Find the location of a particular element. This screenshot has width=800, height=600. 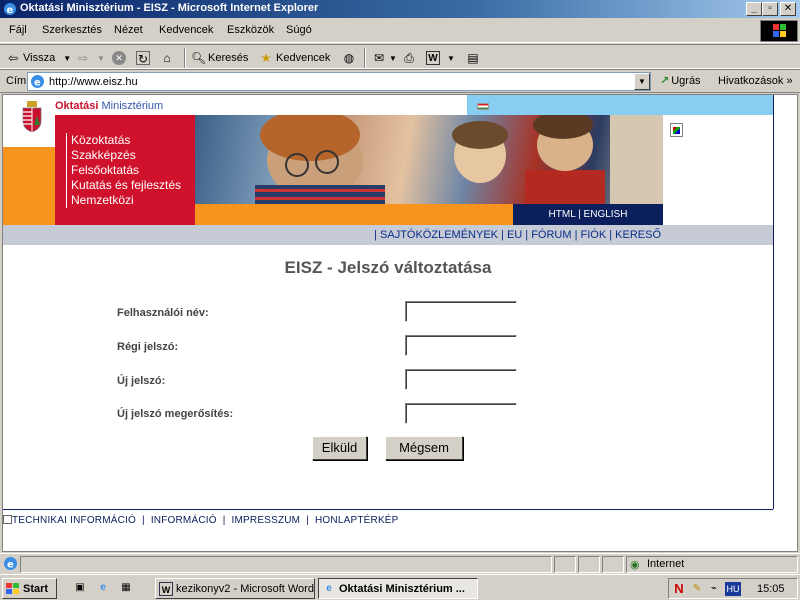

username-label: Felhasználói név: is located at coordinates (163, 313).